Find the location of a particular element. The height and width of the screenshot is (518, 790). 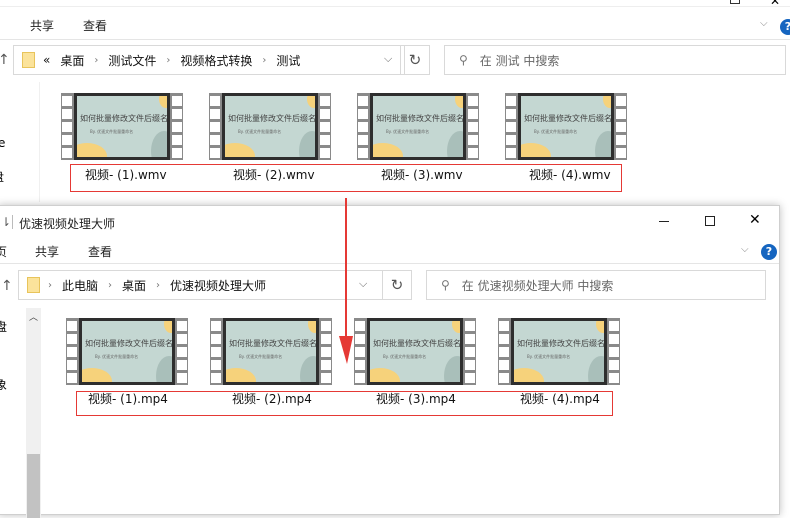

breadcrumb-overflow: « is located at coordinates (46, 60).